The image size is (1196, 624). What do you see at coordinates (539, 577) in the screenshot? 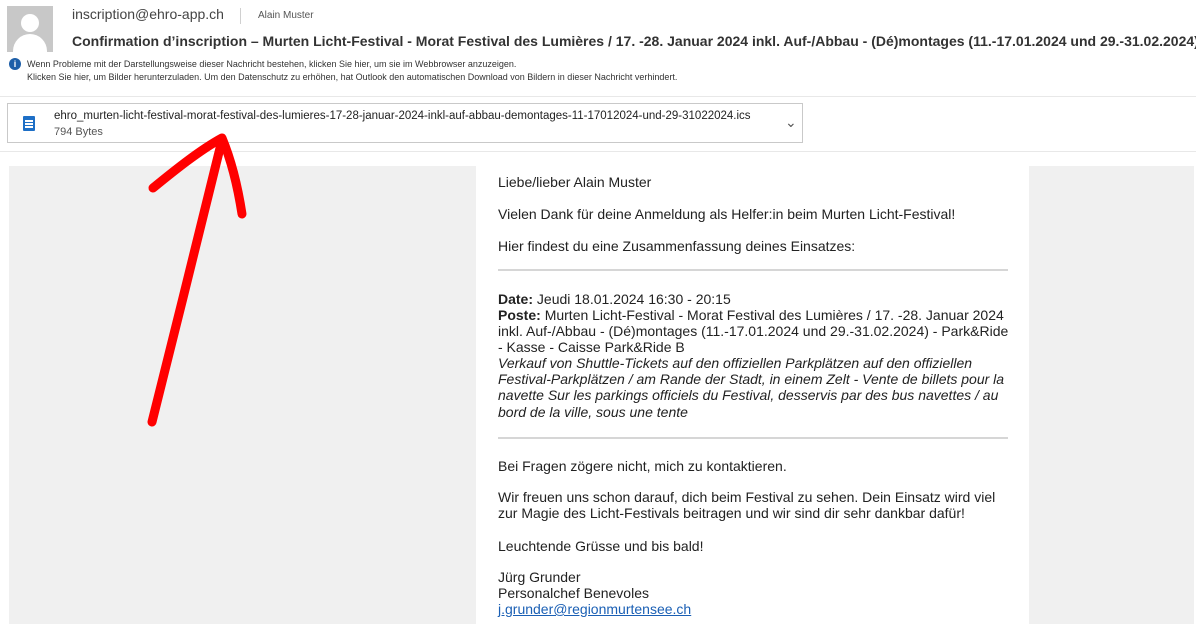
I see `signature-name: Jürg Grunder` at bounding box center [539, 577].